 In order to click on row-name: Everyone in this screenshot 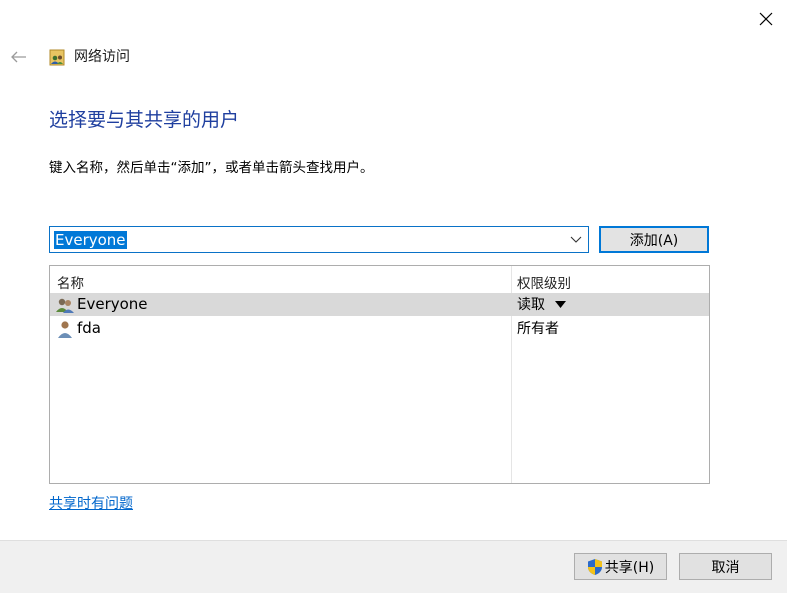, I will do `click(112, 304)`.